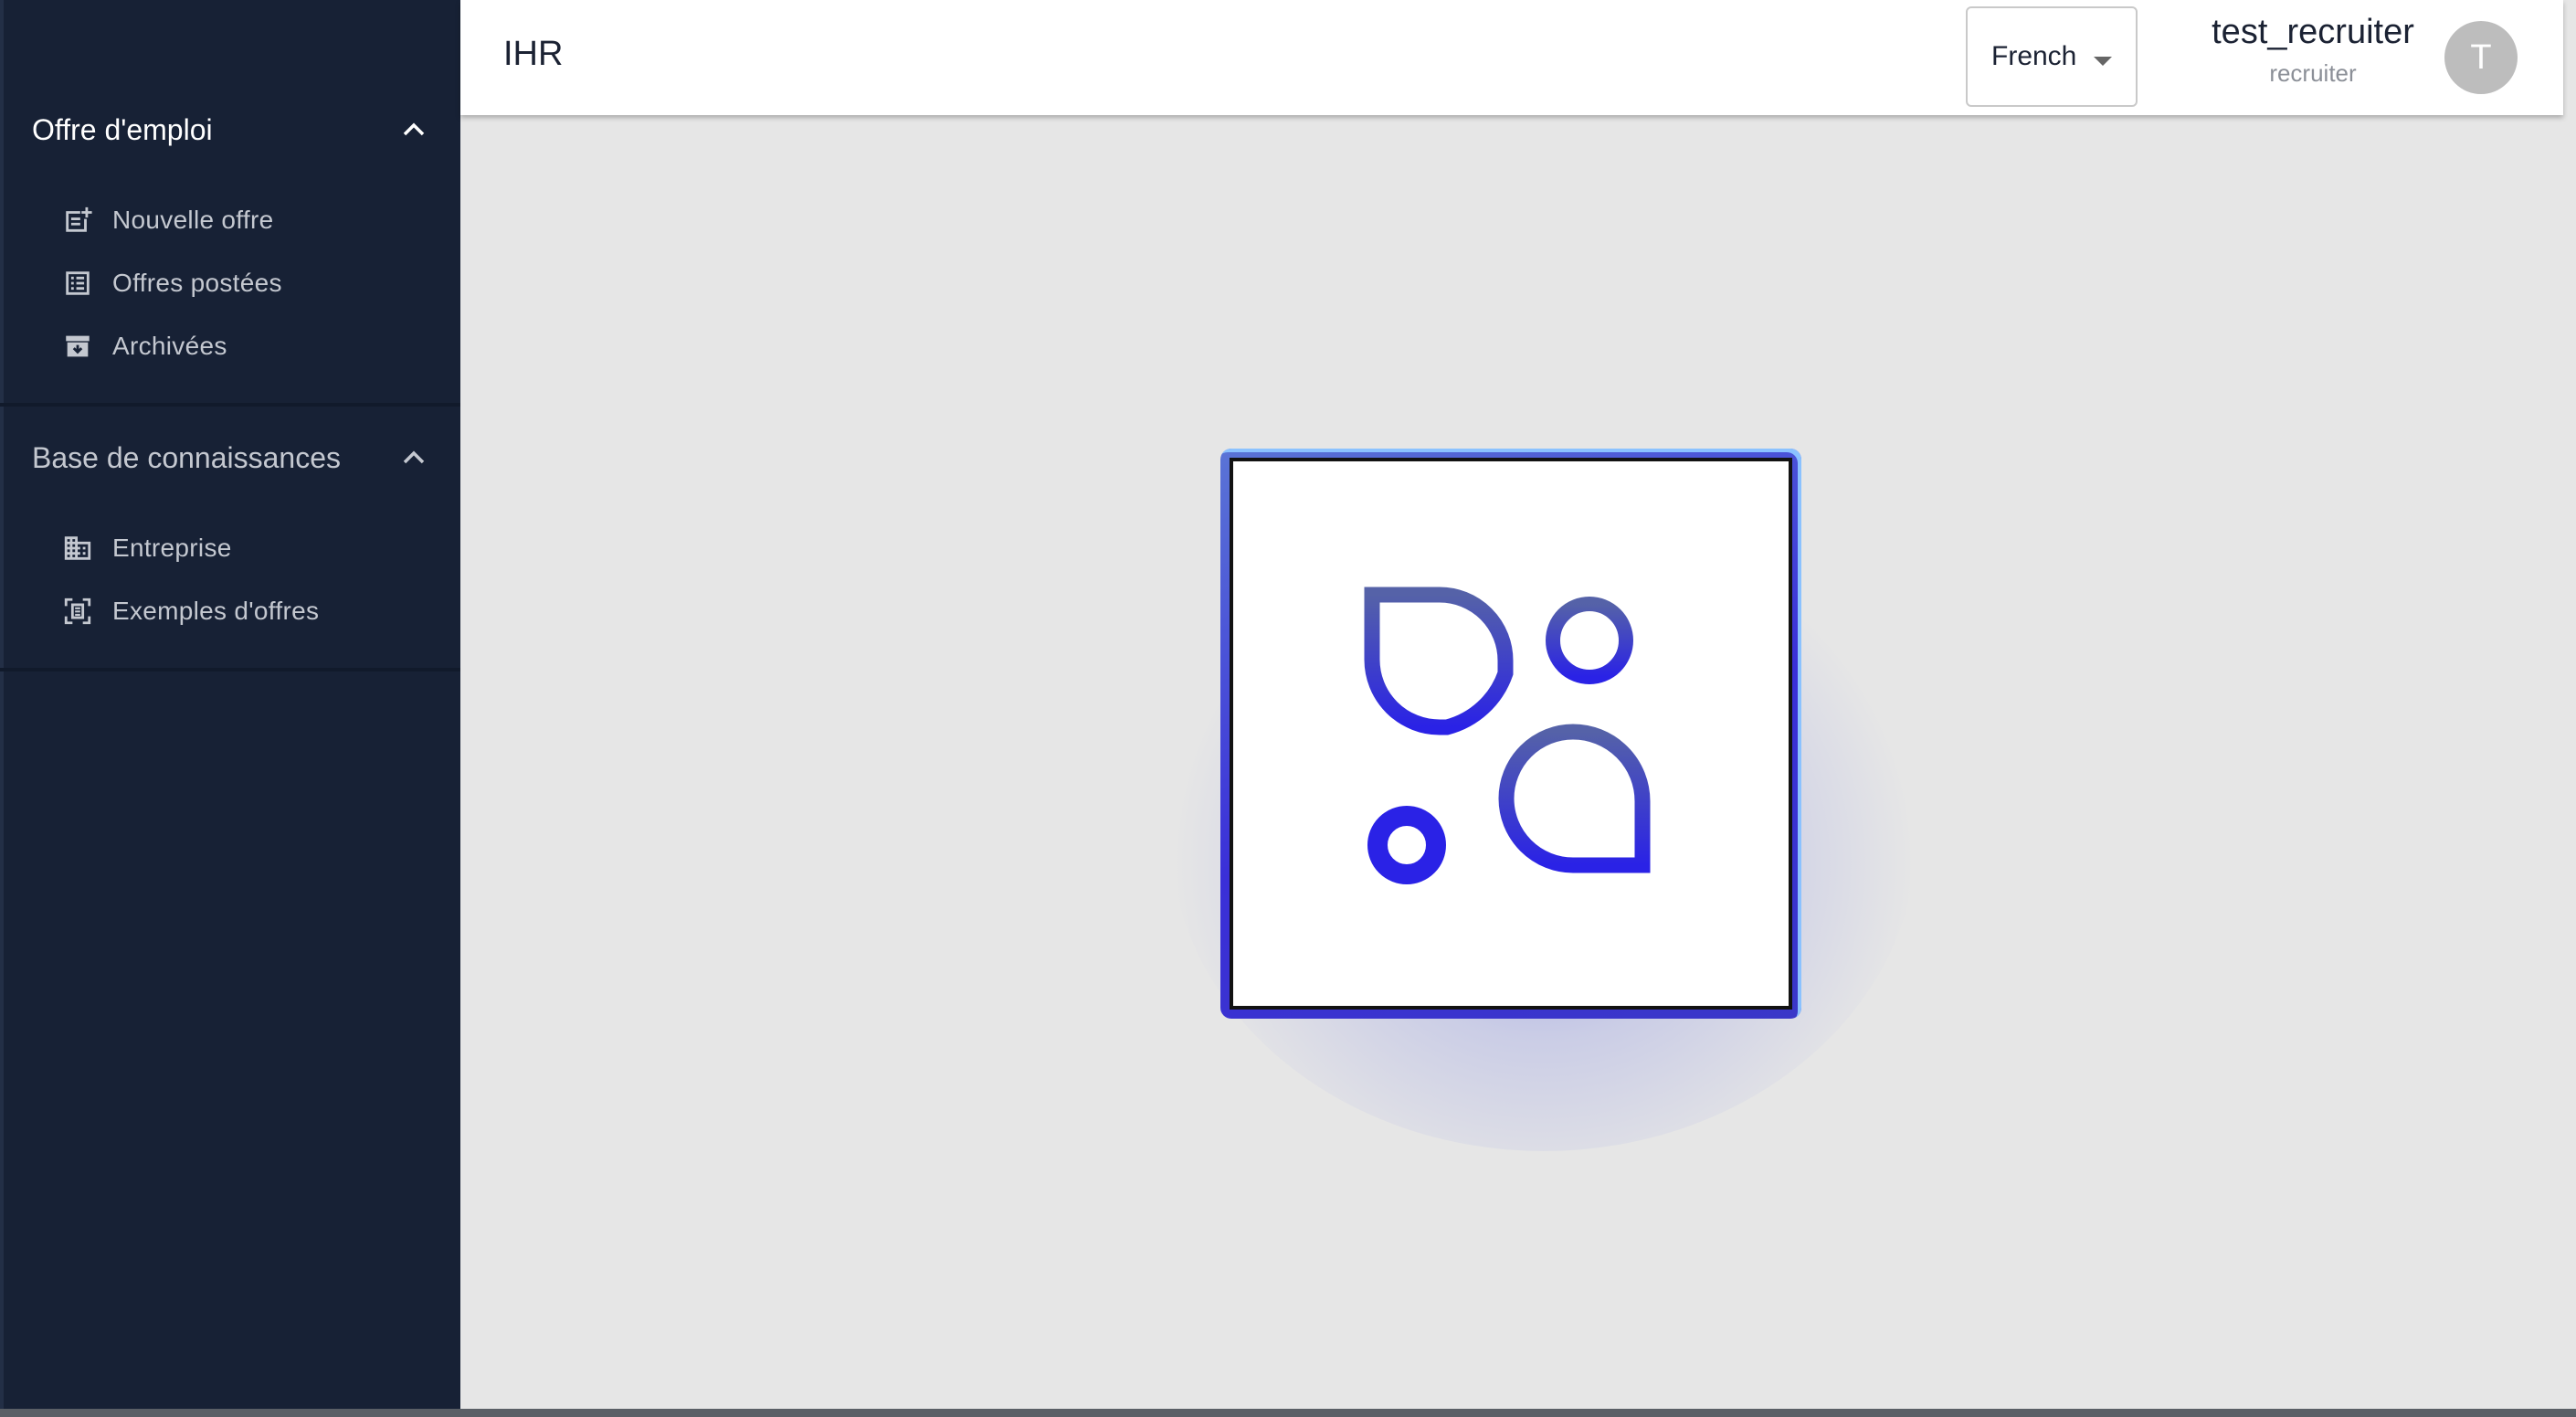 This screenshot has height=1417, width=2576. What do you see at coordinates (186, 457) in the screenshot?
I see `section-title: Base de connaissances` at bounding box center [186, 457].